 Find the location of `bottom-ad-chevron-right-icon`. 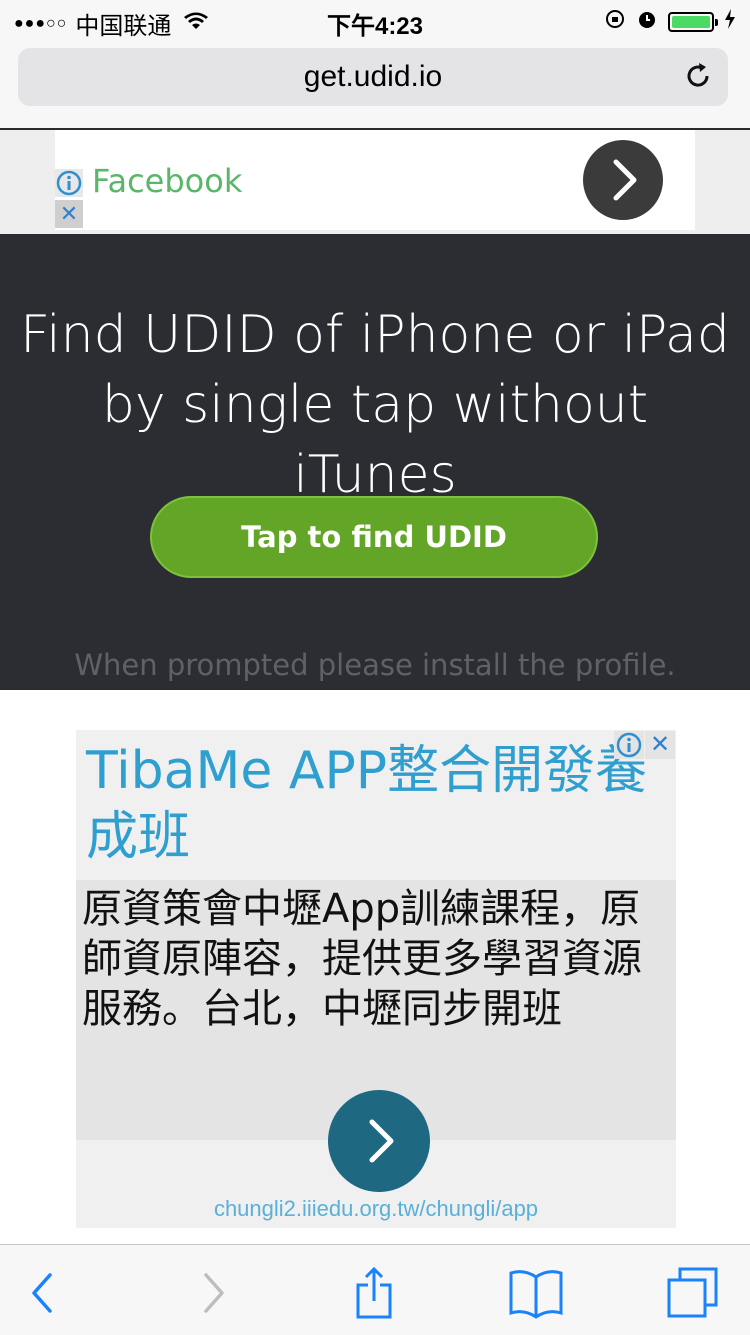

bottom-ad-chevron-right-icon is located at coordinates (379, 1141).